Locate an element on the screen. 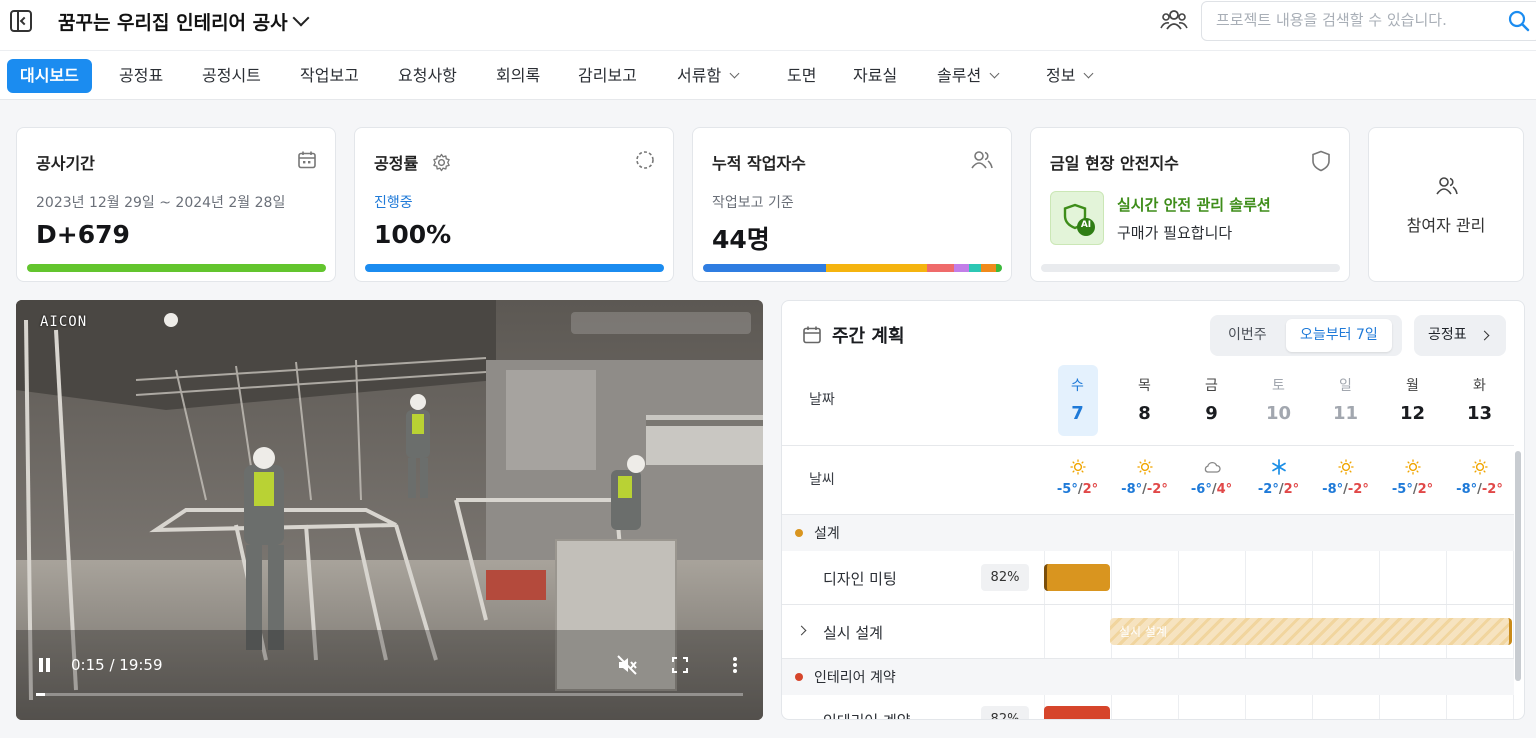  progress-status: 진행중 is located at coordinates (393, 203).